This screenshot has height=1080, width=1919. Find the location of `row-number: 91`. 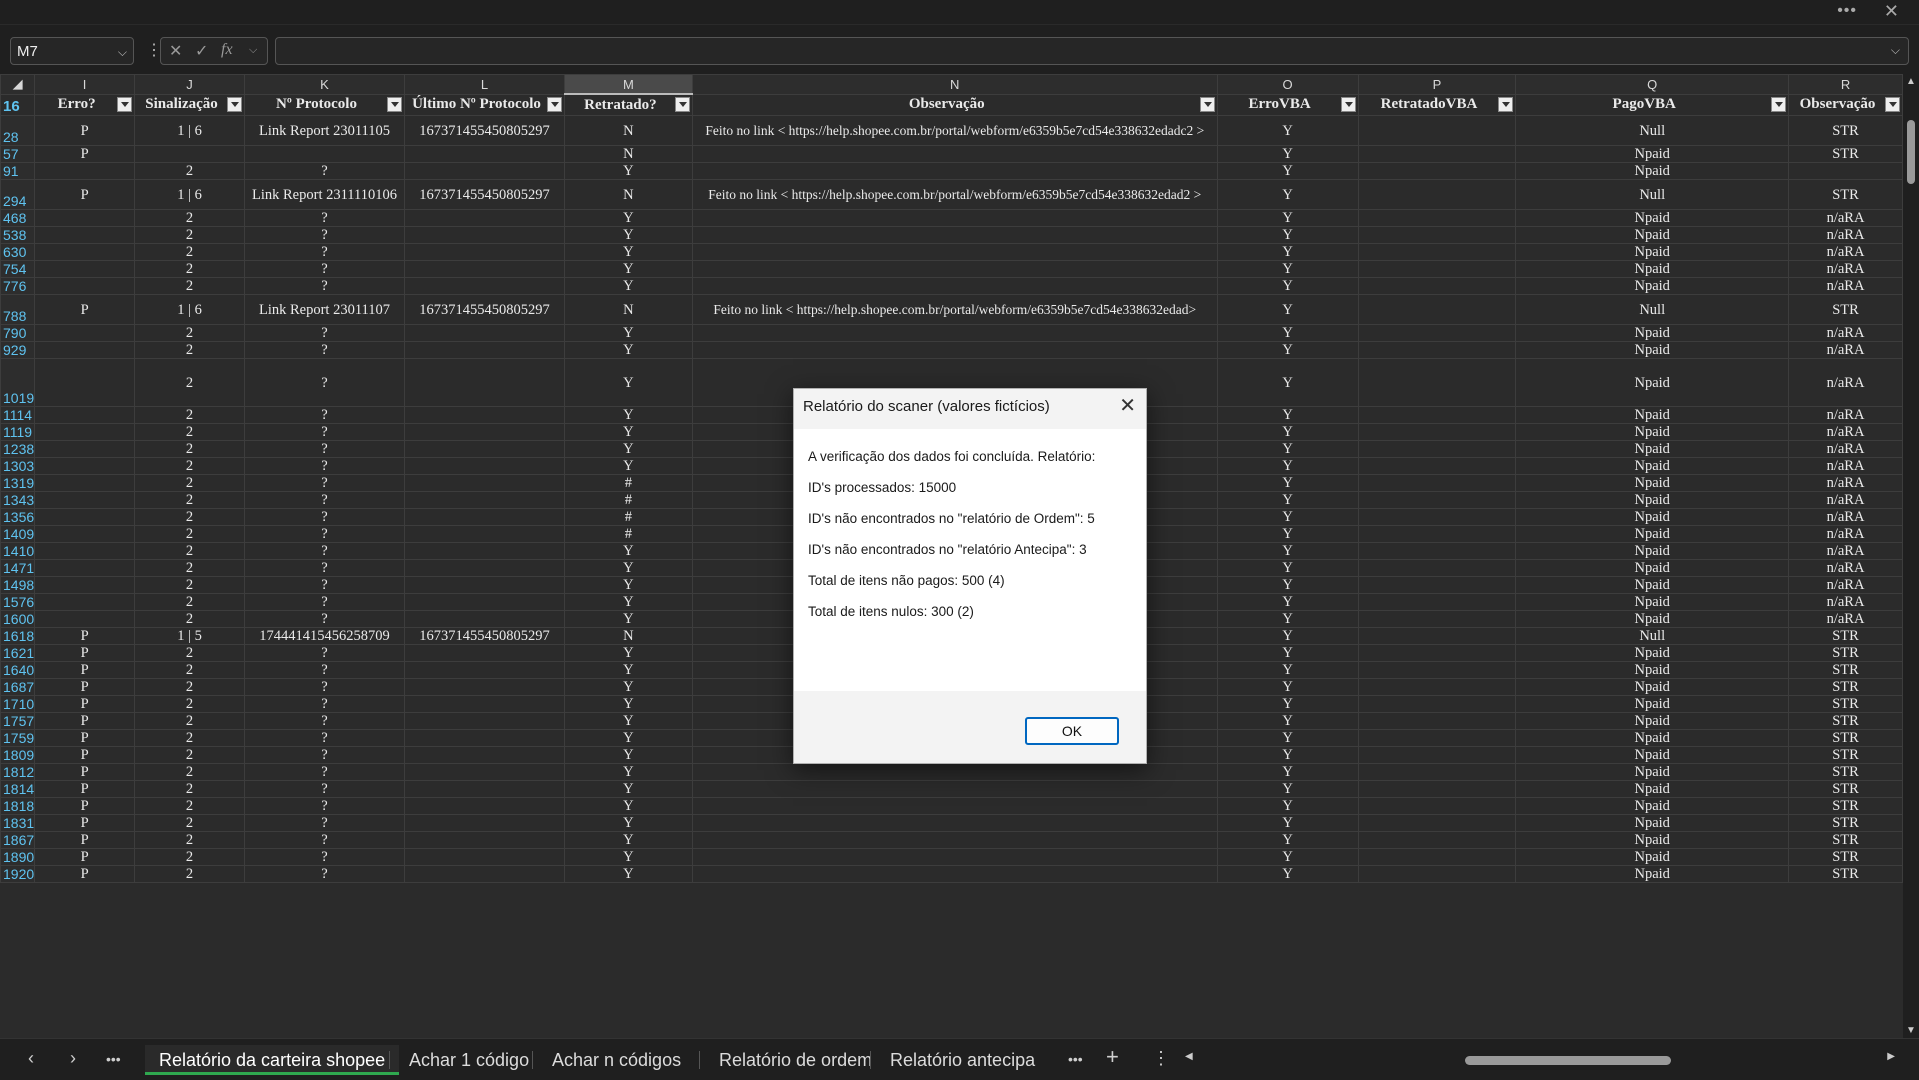

row-number: 91 is located at coordinates (18, 171).